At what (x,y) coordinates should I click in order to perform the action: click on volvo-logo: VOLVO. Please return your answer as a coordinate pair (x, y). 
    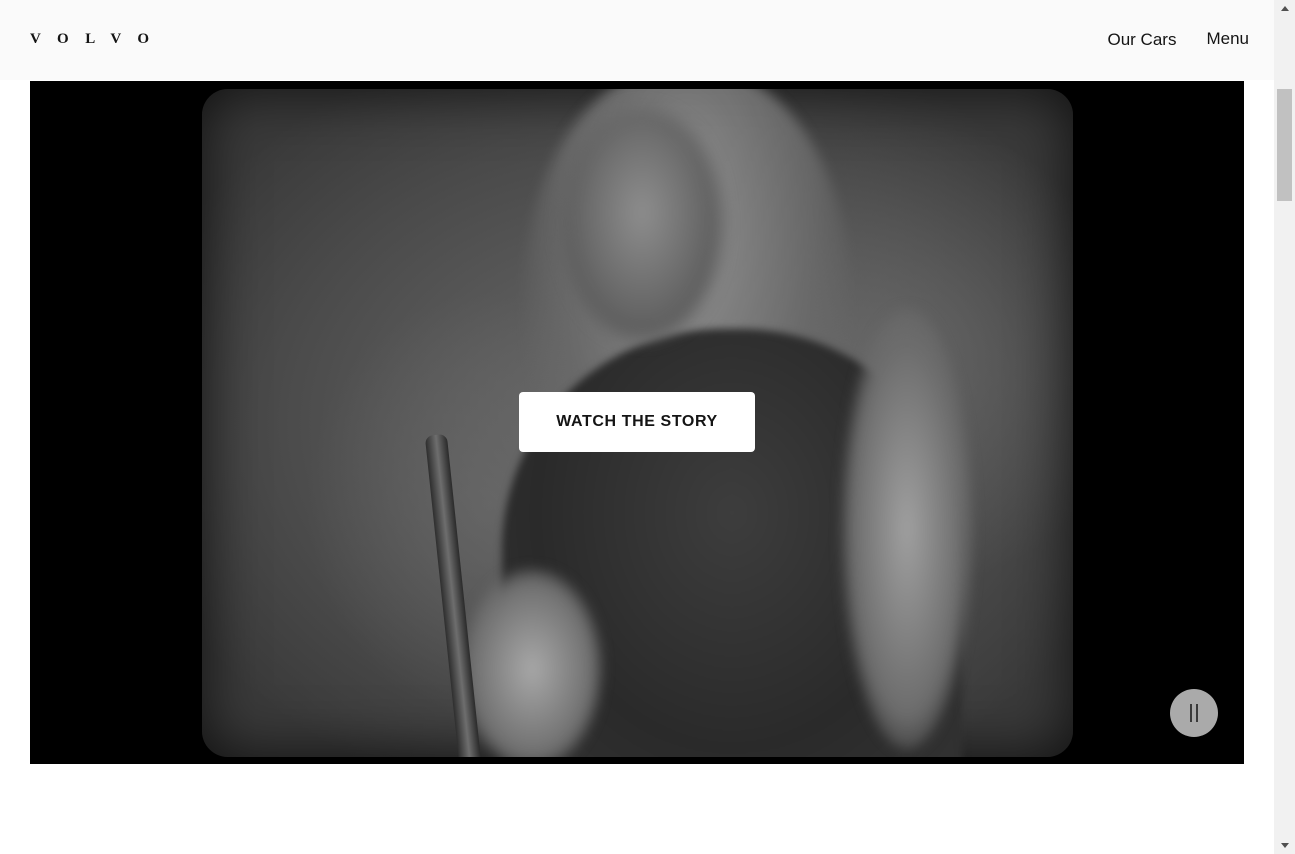
    Looking at the image, I should click on (98, 39).